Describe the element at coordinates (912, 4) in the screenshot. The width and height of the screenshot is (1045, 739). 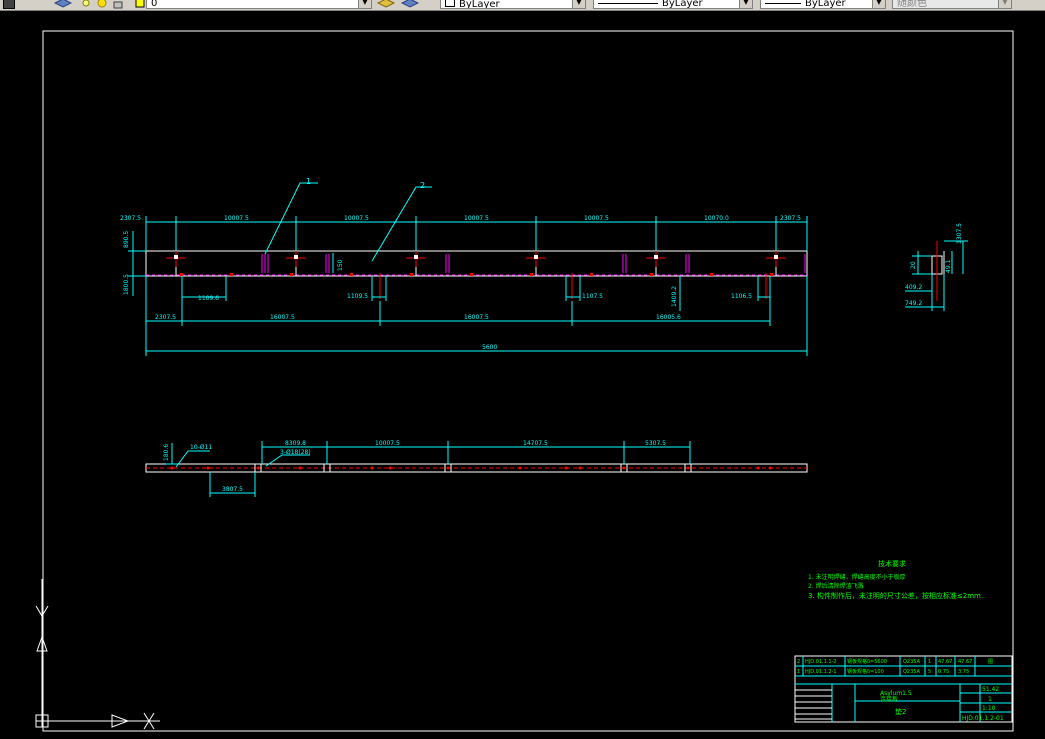
I see `plotstyle-value: 随颜色` at that location.